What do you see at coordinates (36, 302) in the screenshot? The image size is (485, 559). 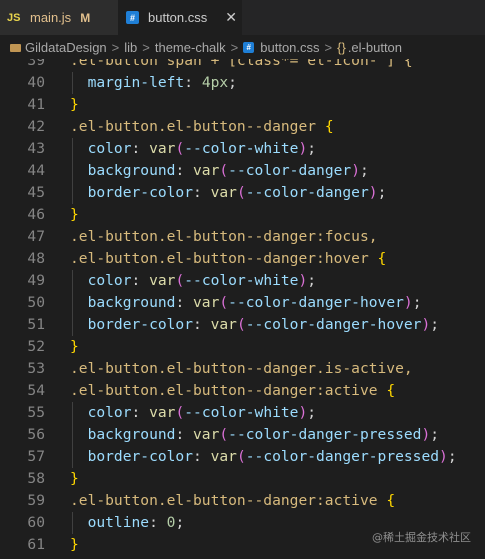 I see `line-number: 50` at bounding box center [36, 302].